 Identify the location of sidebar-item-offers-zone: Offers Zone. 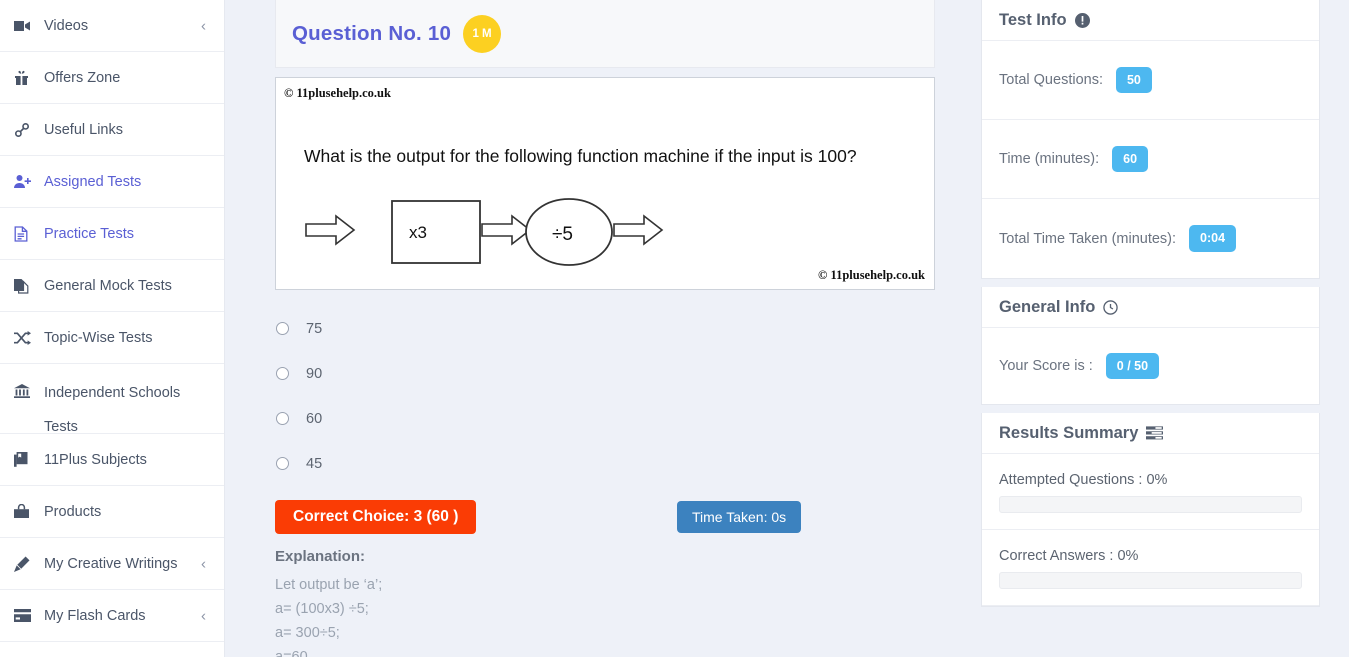
(112, 78).